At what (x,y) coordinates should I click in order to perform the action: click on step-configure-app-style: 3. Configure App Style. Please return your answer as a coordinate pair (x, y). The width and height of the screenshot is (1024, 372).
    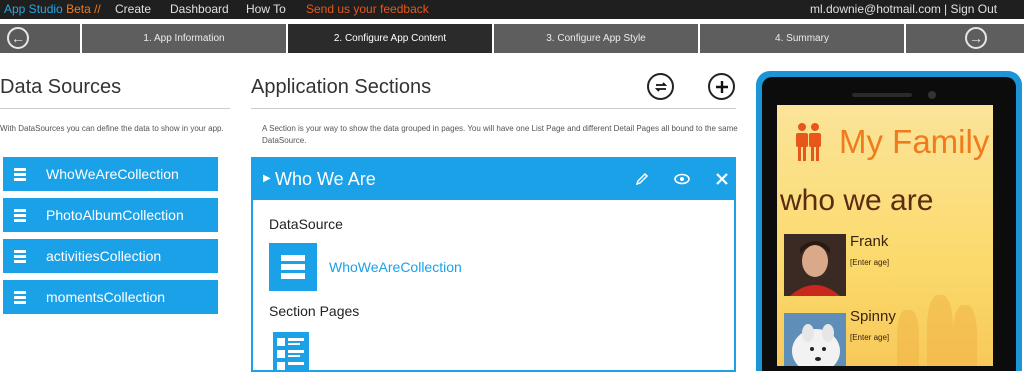
    Looking at the image, I should click on (595, 38).